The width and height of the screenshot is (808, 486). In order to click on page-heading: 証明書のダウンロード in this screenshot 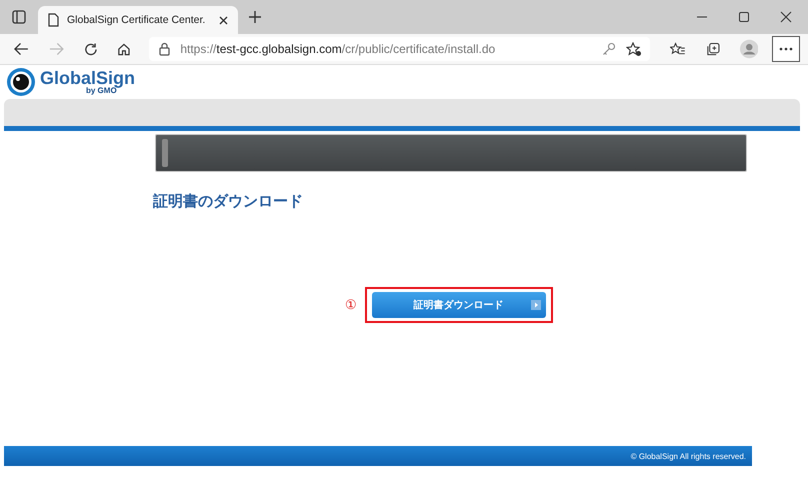, I will do `click(228, 201)`.